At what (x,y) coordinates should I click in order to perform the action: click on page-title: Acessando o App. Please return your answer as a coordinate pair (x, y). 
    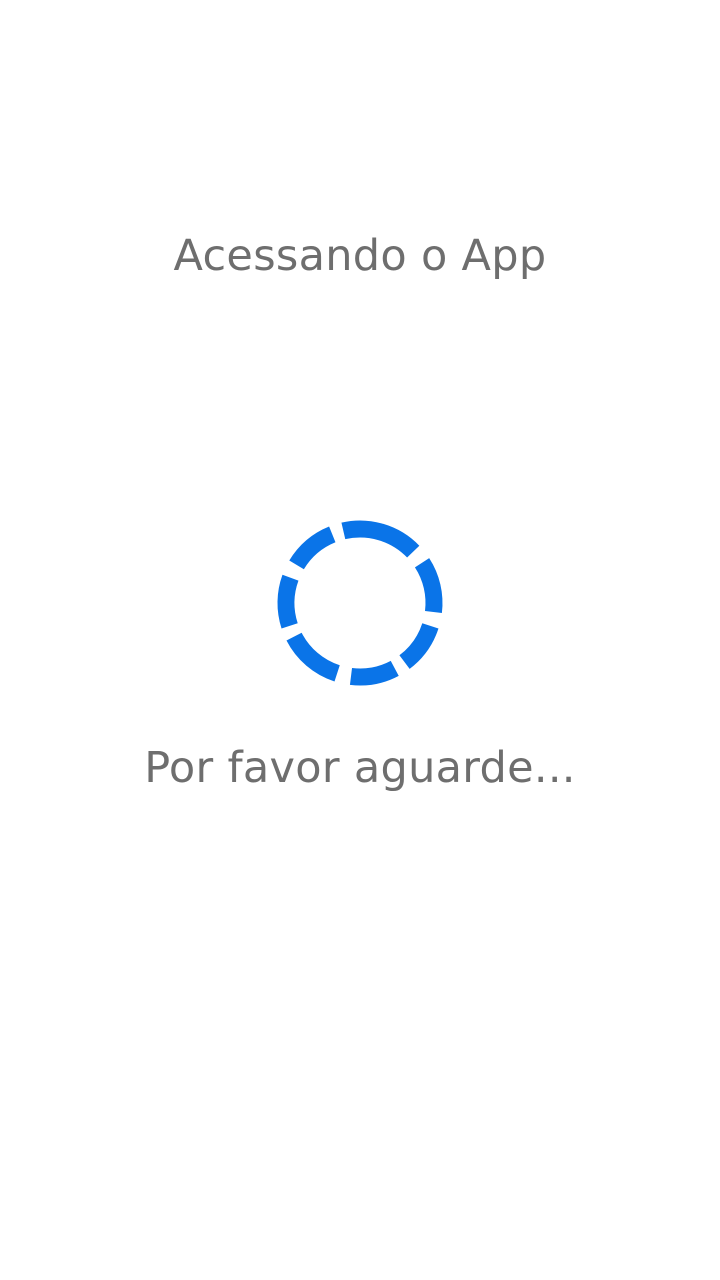
    Looking at the image, I should click on (360, 256).